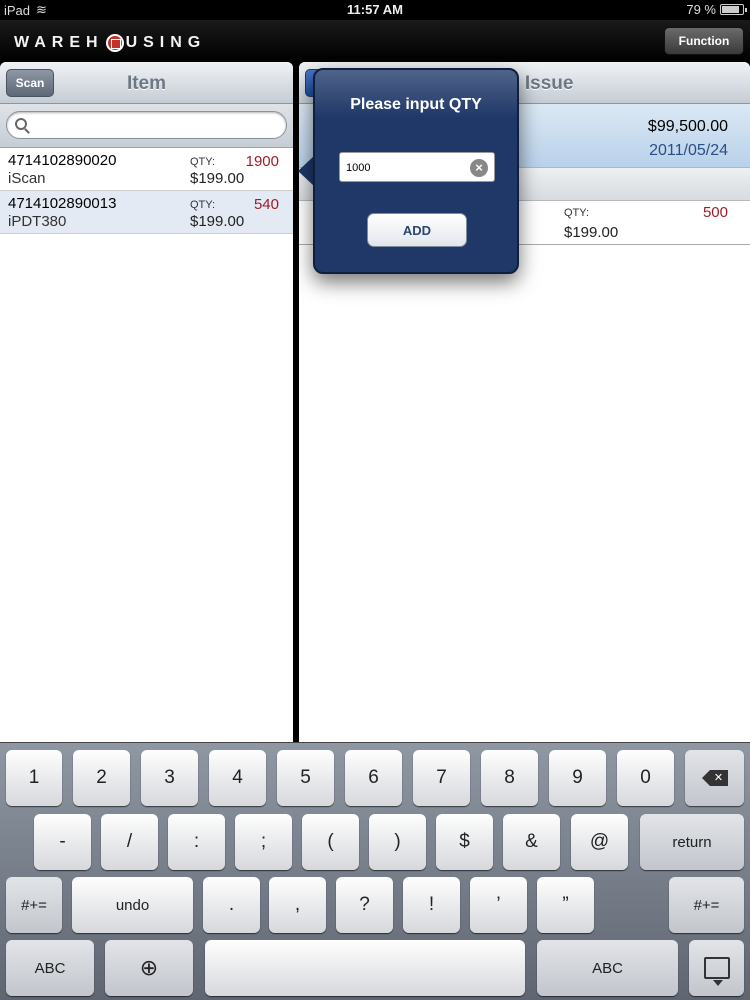 Image resolution: width=750 pixels, height=1000 pixels. I want to click on add-button: ADD, so click(417, 230).